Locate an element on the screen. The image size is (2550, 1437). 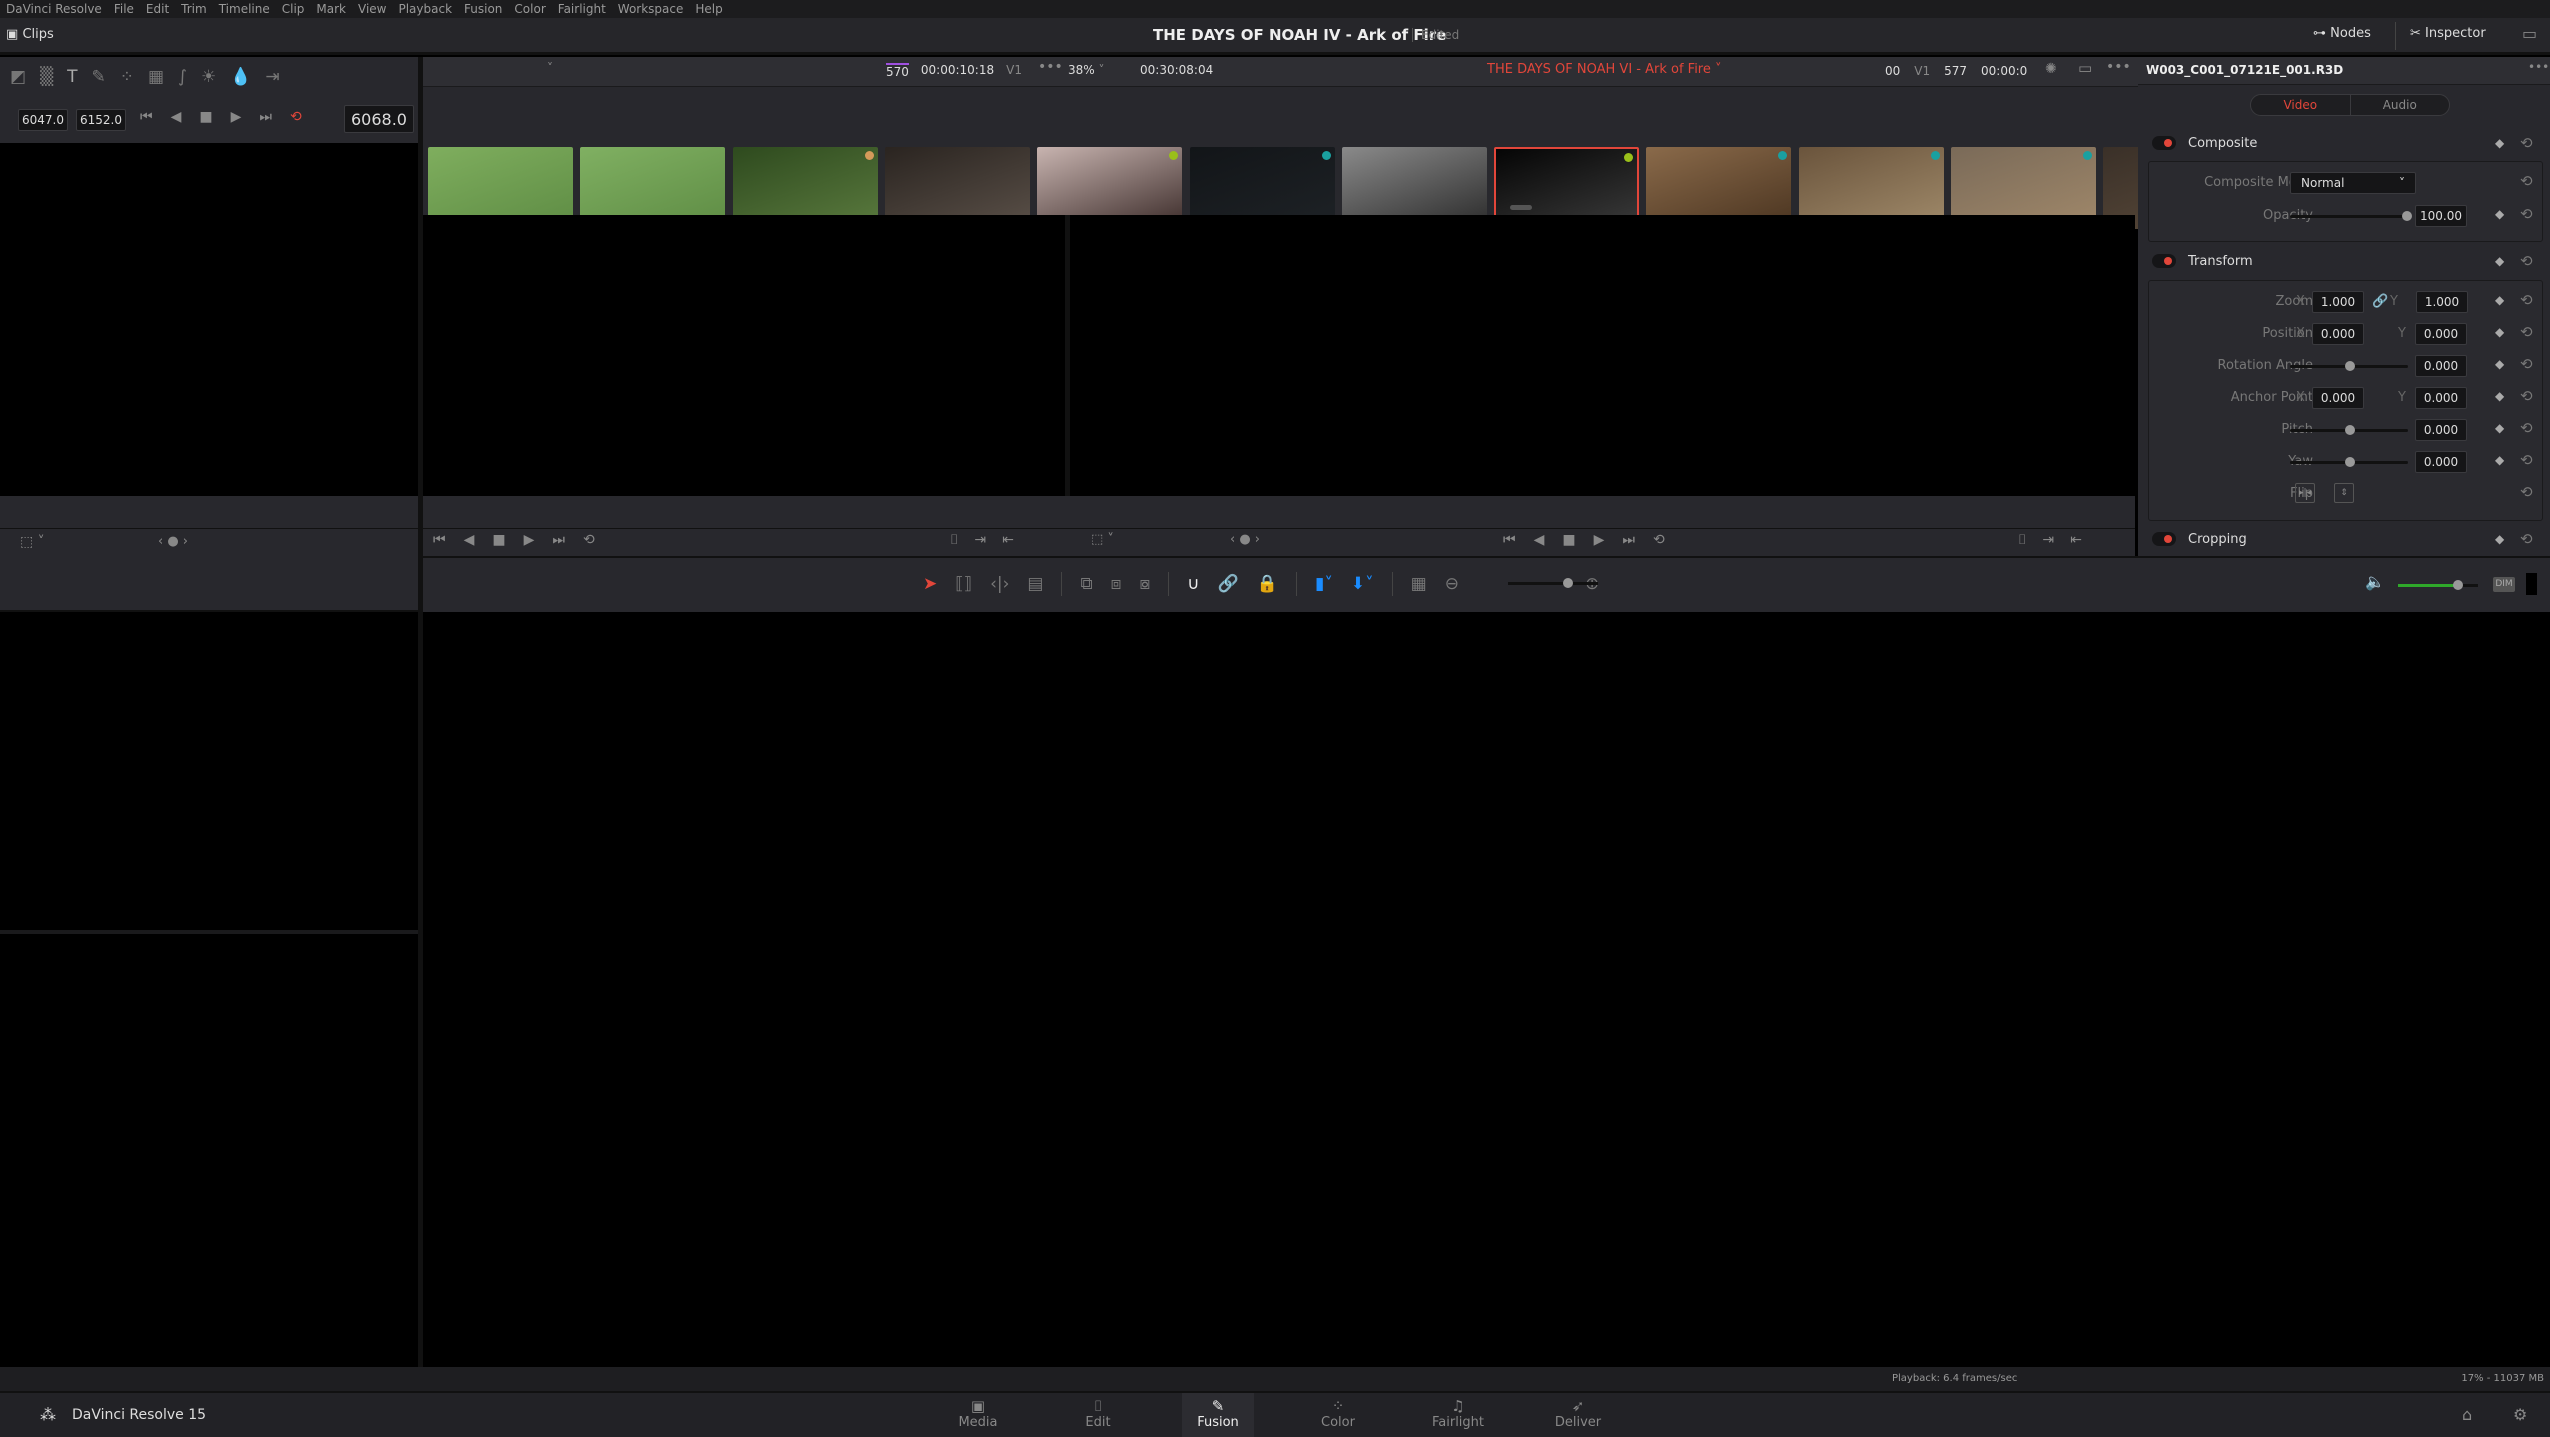
loop-icon: ⟲ is located at coordinates (296, 117).